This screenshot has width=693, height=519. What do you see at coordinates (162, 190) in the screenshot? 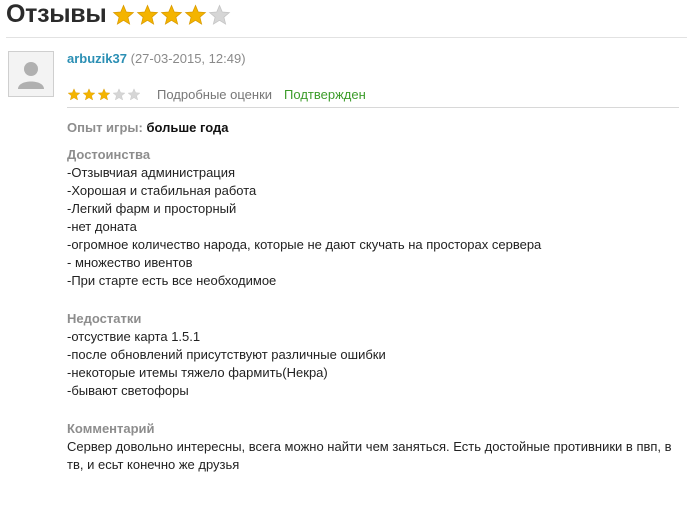
I see `pros-line: -Хорошая и стабильная работа` at bounding box center [162, 190].